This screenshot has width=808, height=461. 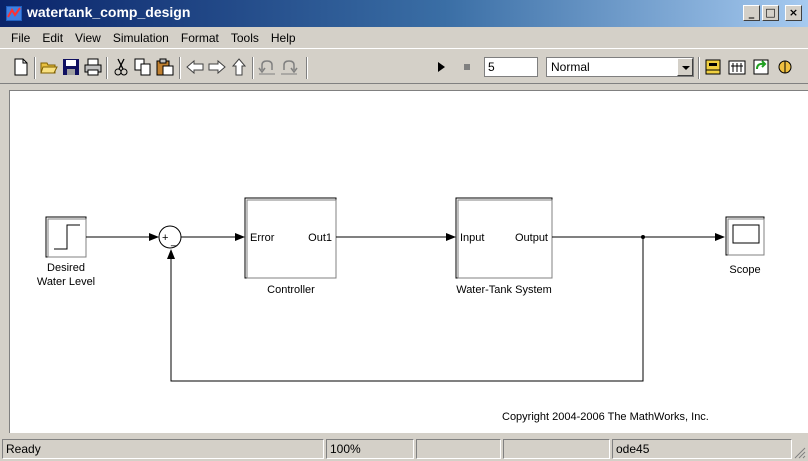 What do you see at coordinates (320, 238) in the screenshot?
I see `controller-output-port: Out1` at bounding box center [320, 238].